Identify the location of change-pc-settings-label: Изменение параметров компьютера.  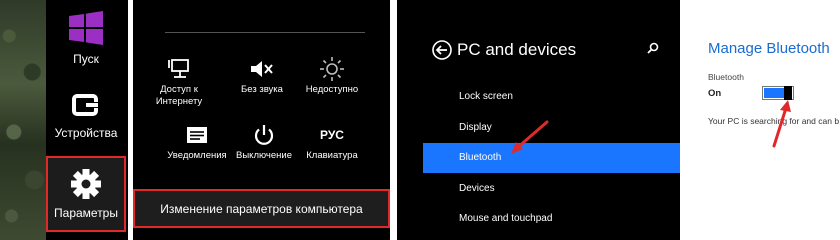
(261, 208).